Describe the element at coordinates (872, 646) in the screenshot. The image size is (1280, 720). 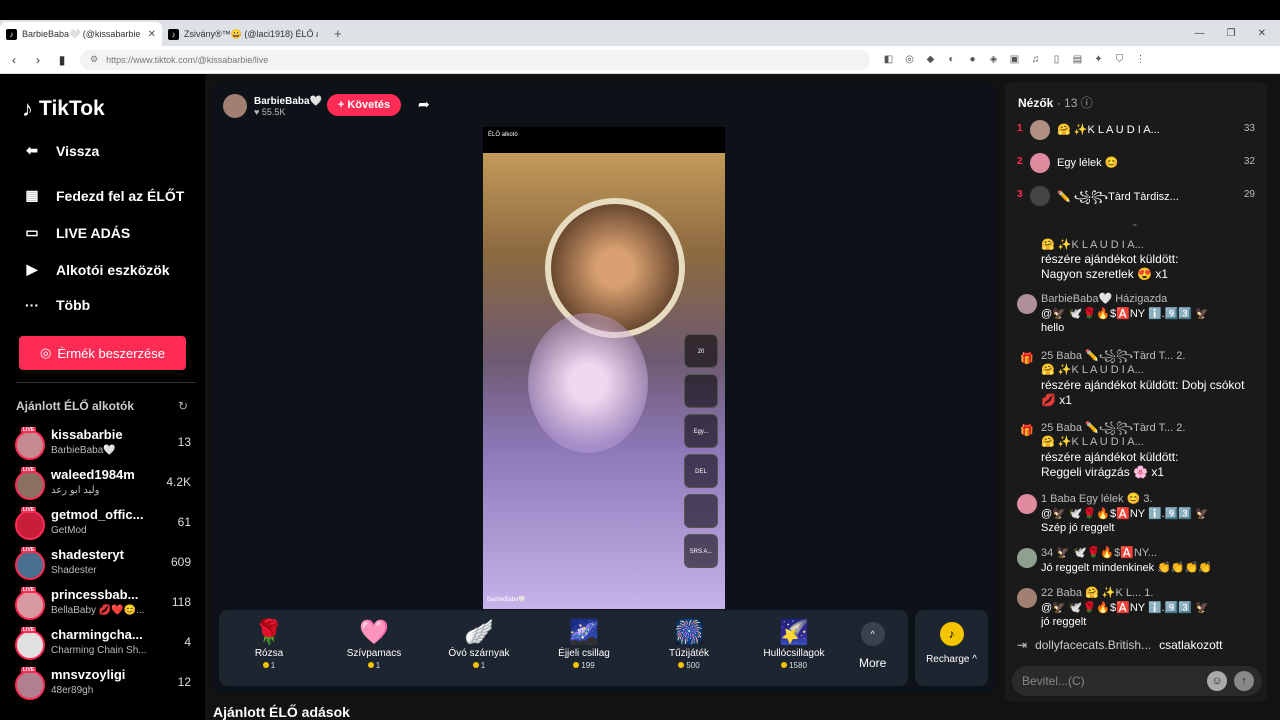
I see `more-gifts-button: ^ More` at that location.